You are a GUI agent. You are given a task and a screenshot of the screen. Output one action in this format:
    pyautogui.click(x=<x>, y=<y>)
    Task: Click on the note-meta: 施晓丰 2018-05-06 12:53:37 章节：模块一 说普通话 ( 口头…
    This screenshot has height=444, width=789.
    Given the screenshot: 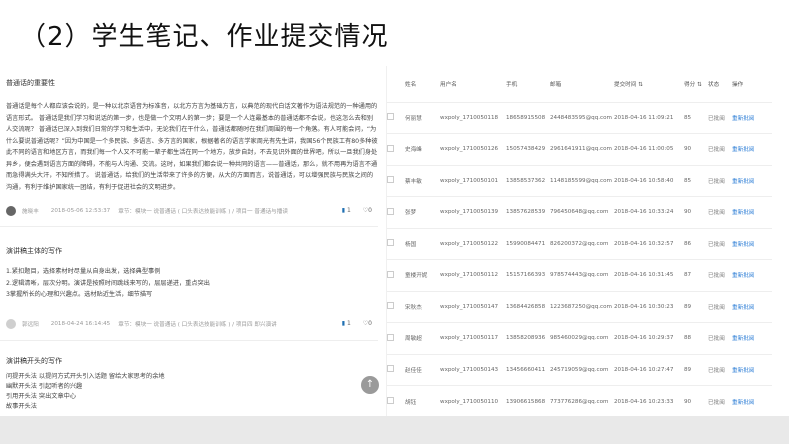 What is the action you would take?
    pyautogui.click(x=192, y=211)
    